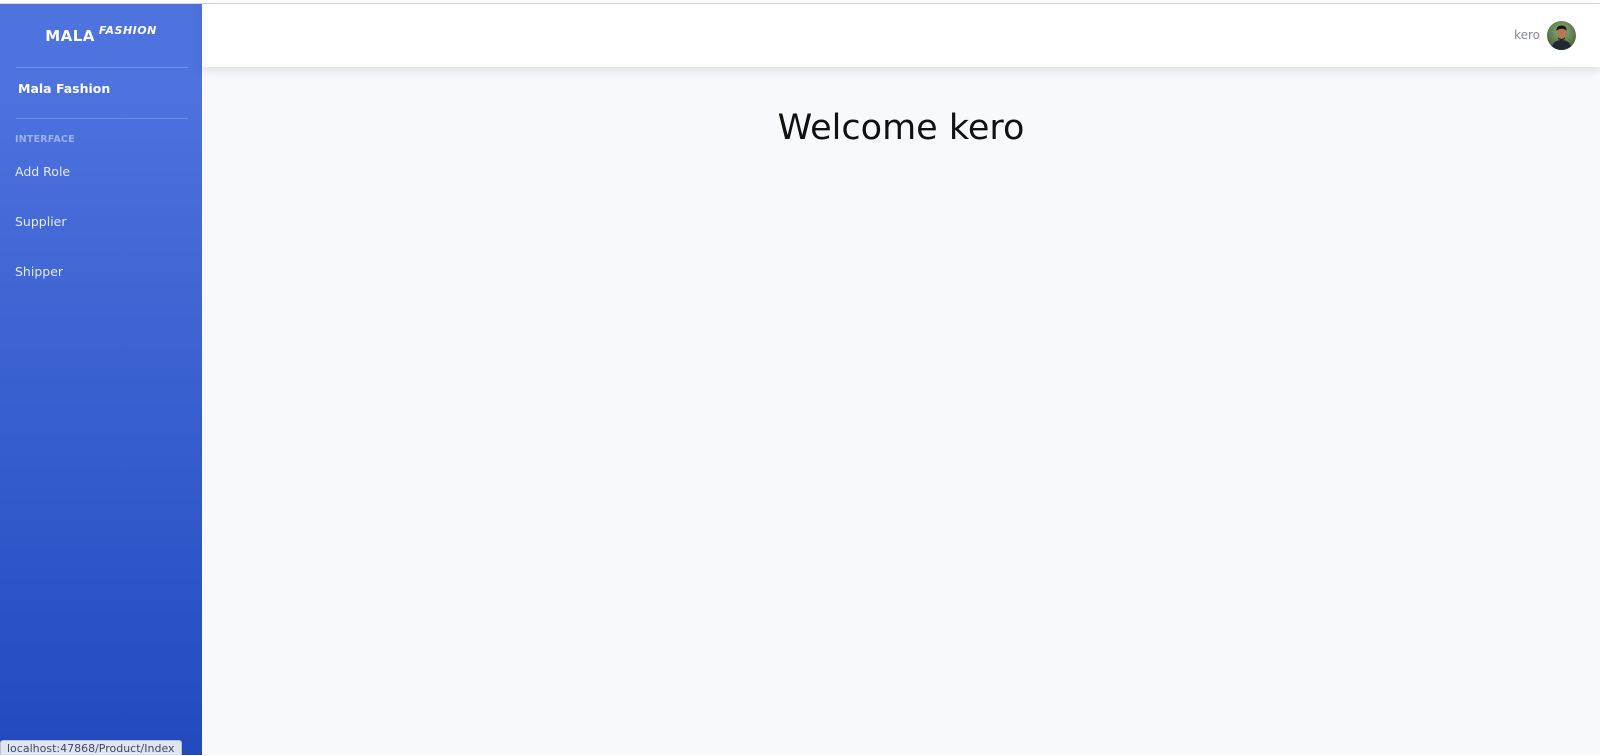 The width and height of the screenshot is (1600, 756). I want to click on avatar-image, so click(1561, 35).